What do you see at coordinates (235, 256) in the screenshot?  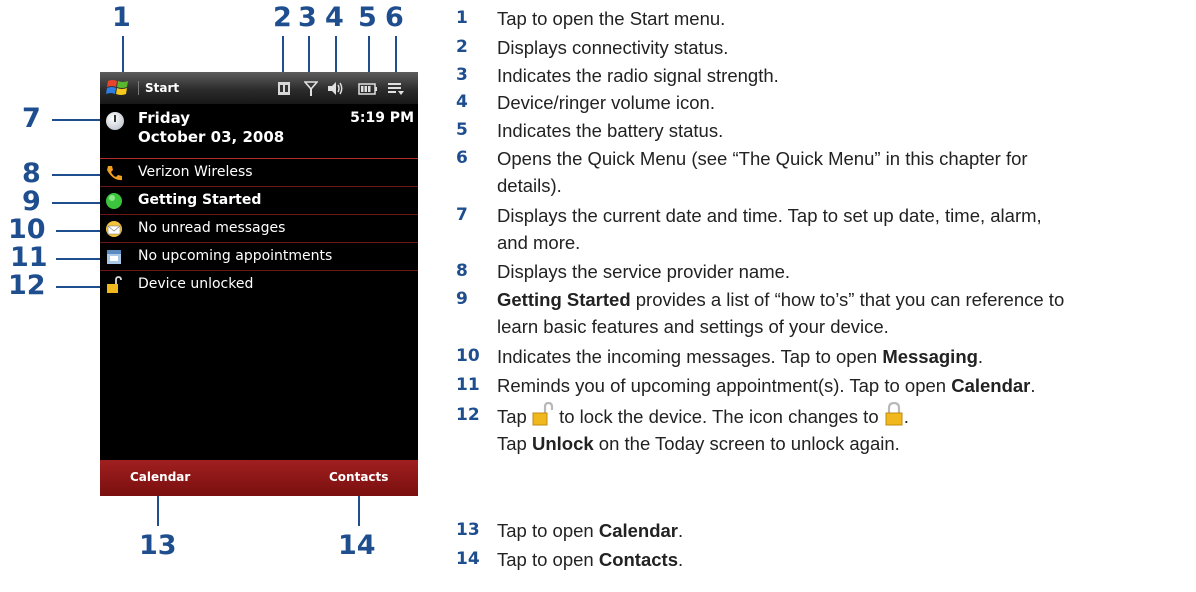 I see `appointments-status: No upcoming appointments` at bounding box center [235, 256].